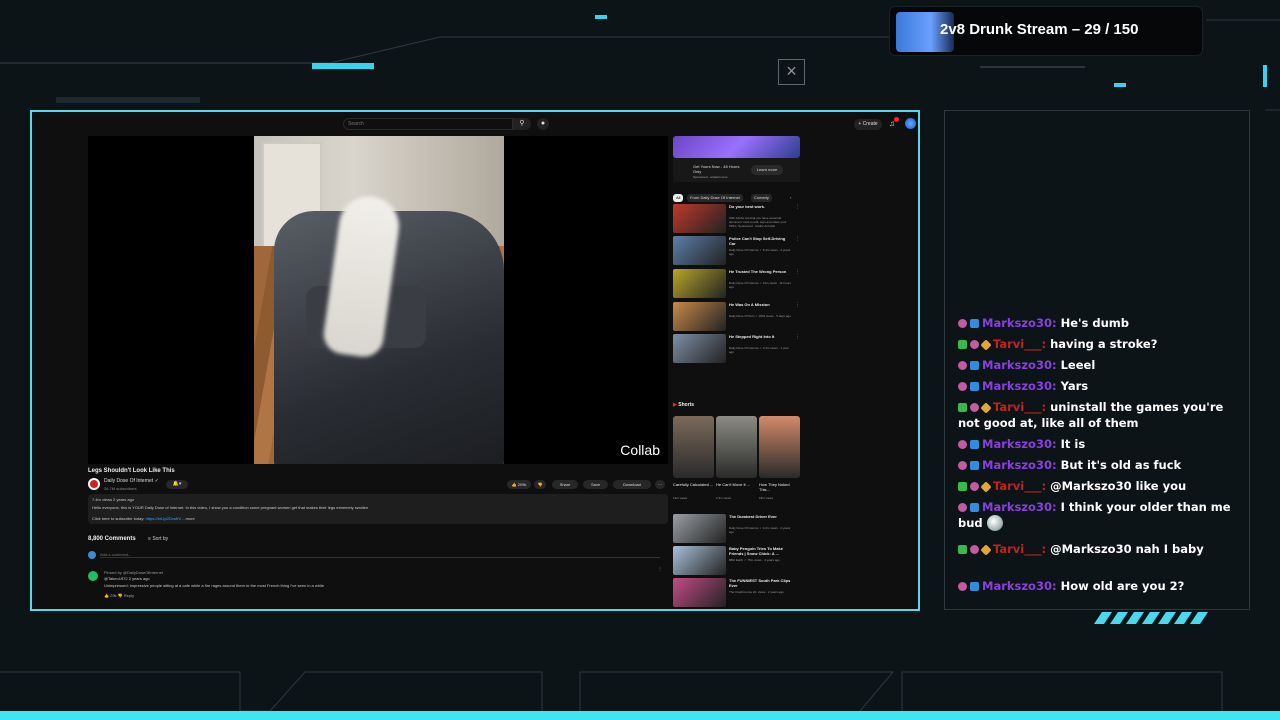 Image resolution: width=1280 pixels, height=720 pixels. I want to click on show-more-link: ...more, so click(188, 518).